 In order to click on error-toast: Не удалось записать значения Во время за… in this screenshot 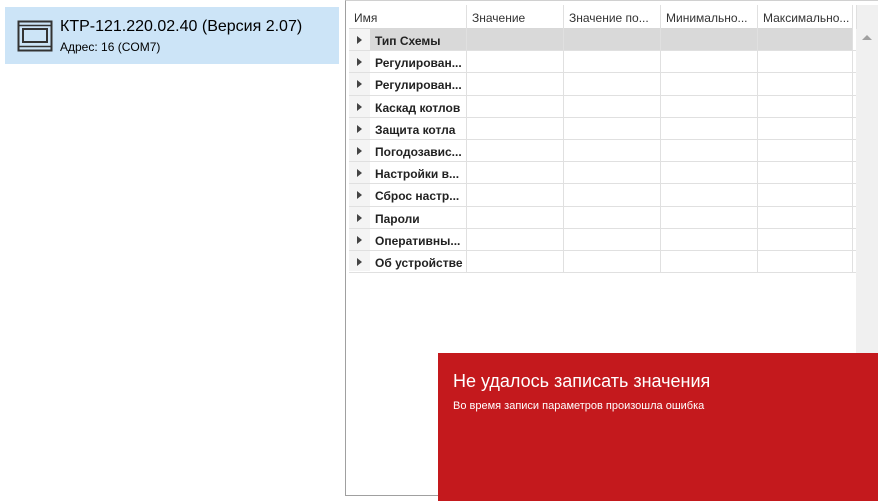, I will do `click(658, 427)`.